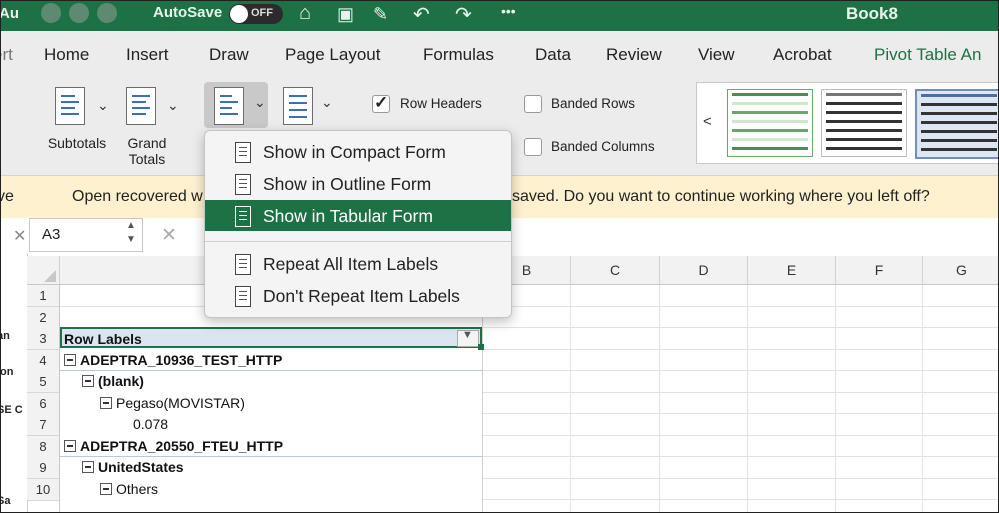  Describe the element at coordinates (467, 335) in the screenshot. I see `chevron-down-icon: ▼` at that location.